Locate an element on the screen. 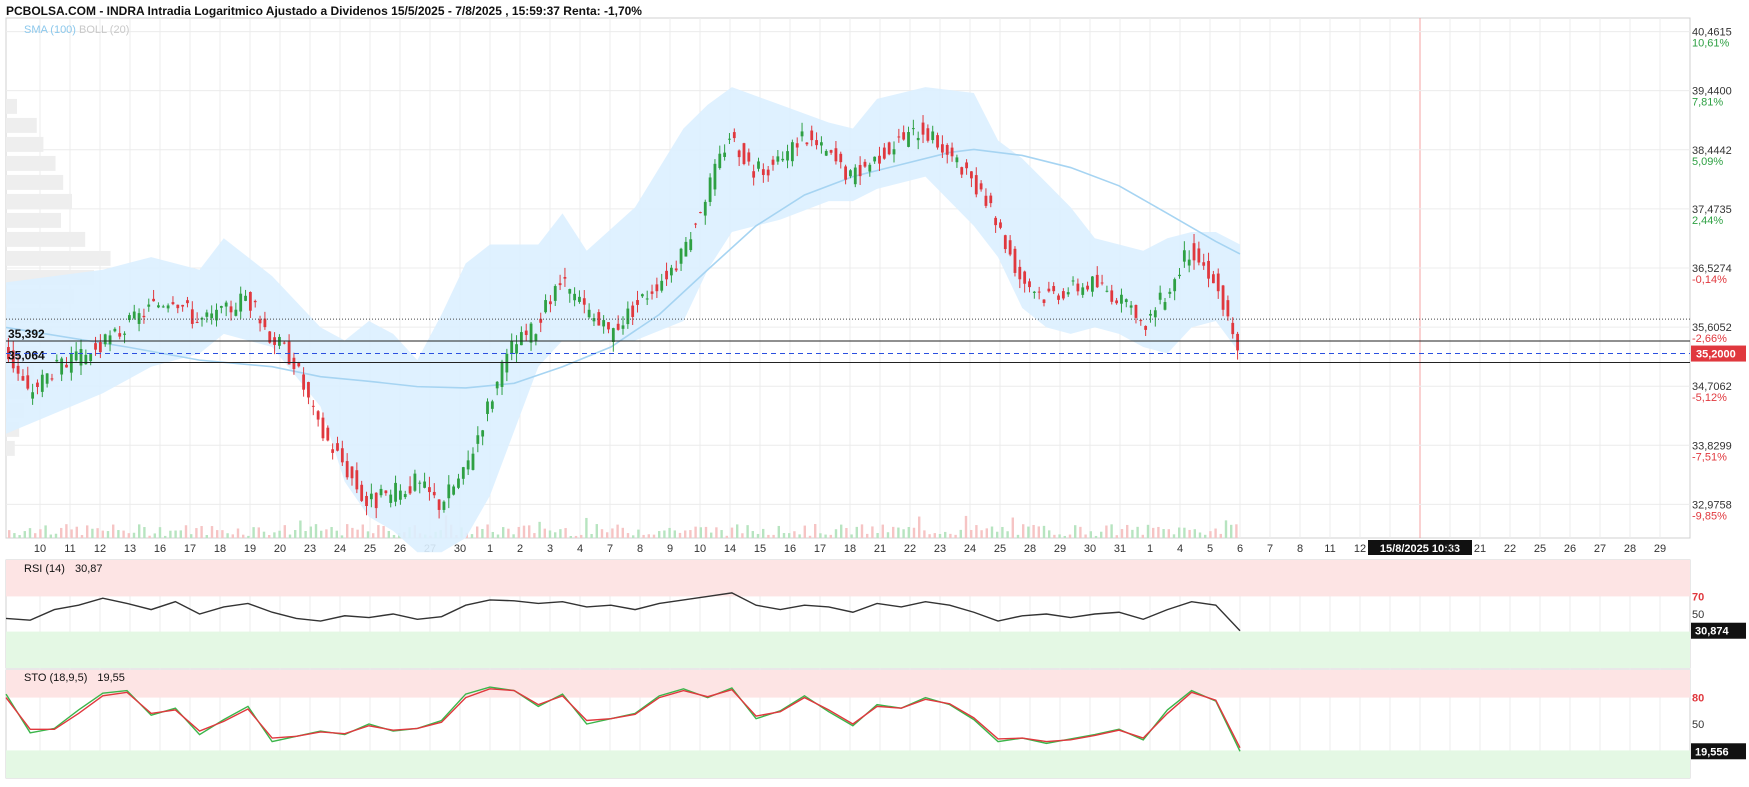  x-tick-label: 4 is located at coordinates (1180, 549).